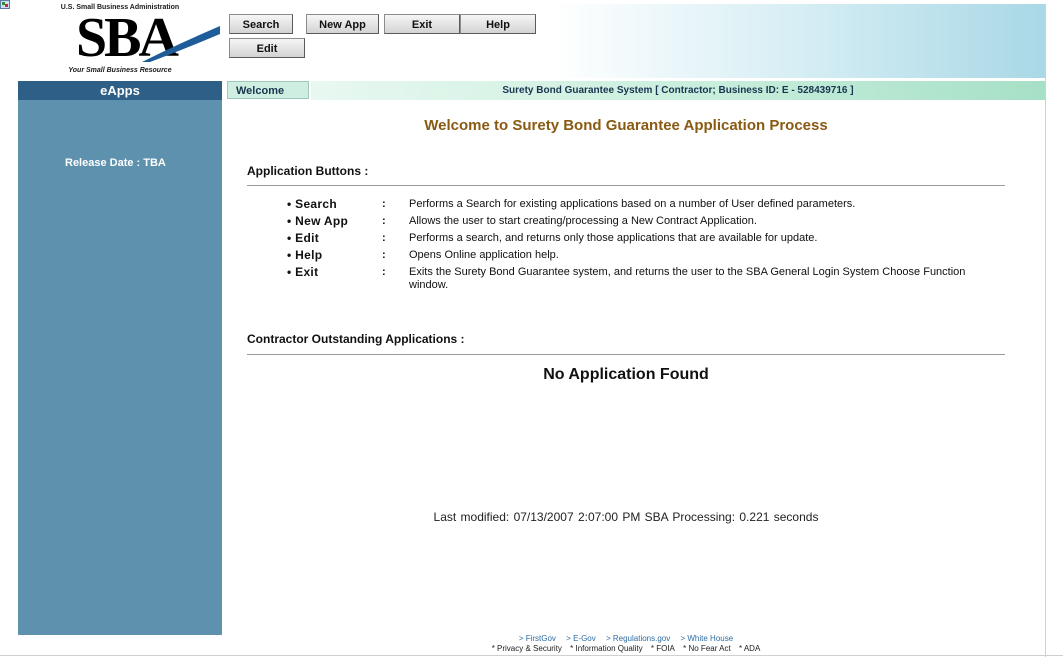 The width and height of the screenshot is (1063, 657). Describe the element at coordinates (527, 648) in the screenshot. I see `privacy-link: * Privacy & Security` at that location.